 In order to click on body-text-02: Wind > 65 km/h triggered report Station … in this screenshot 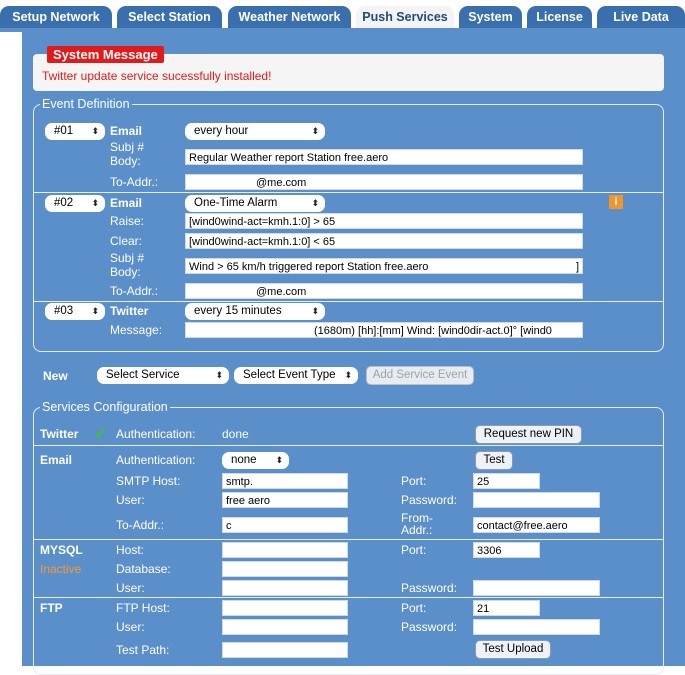, I will do `click(309, 267)`.